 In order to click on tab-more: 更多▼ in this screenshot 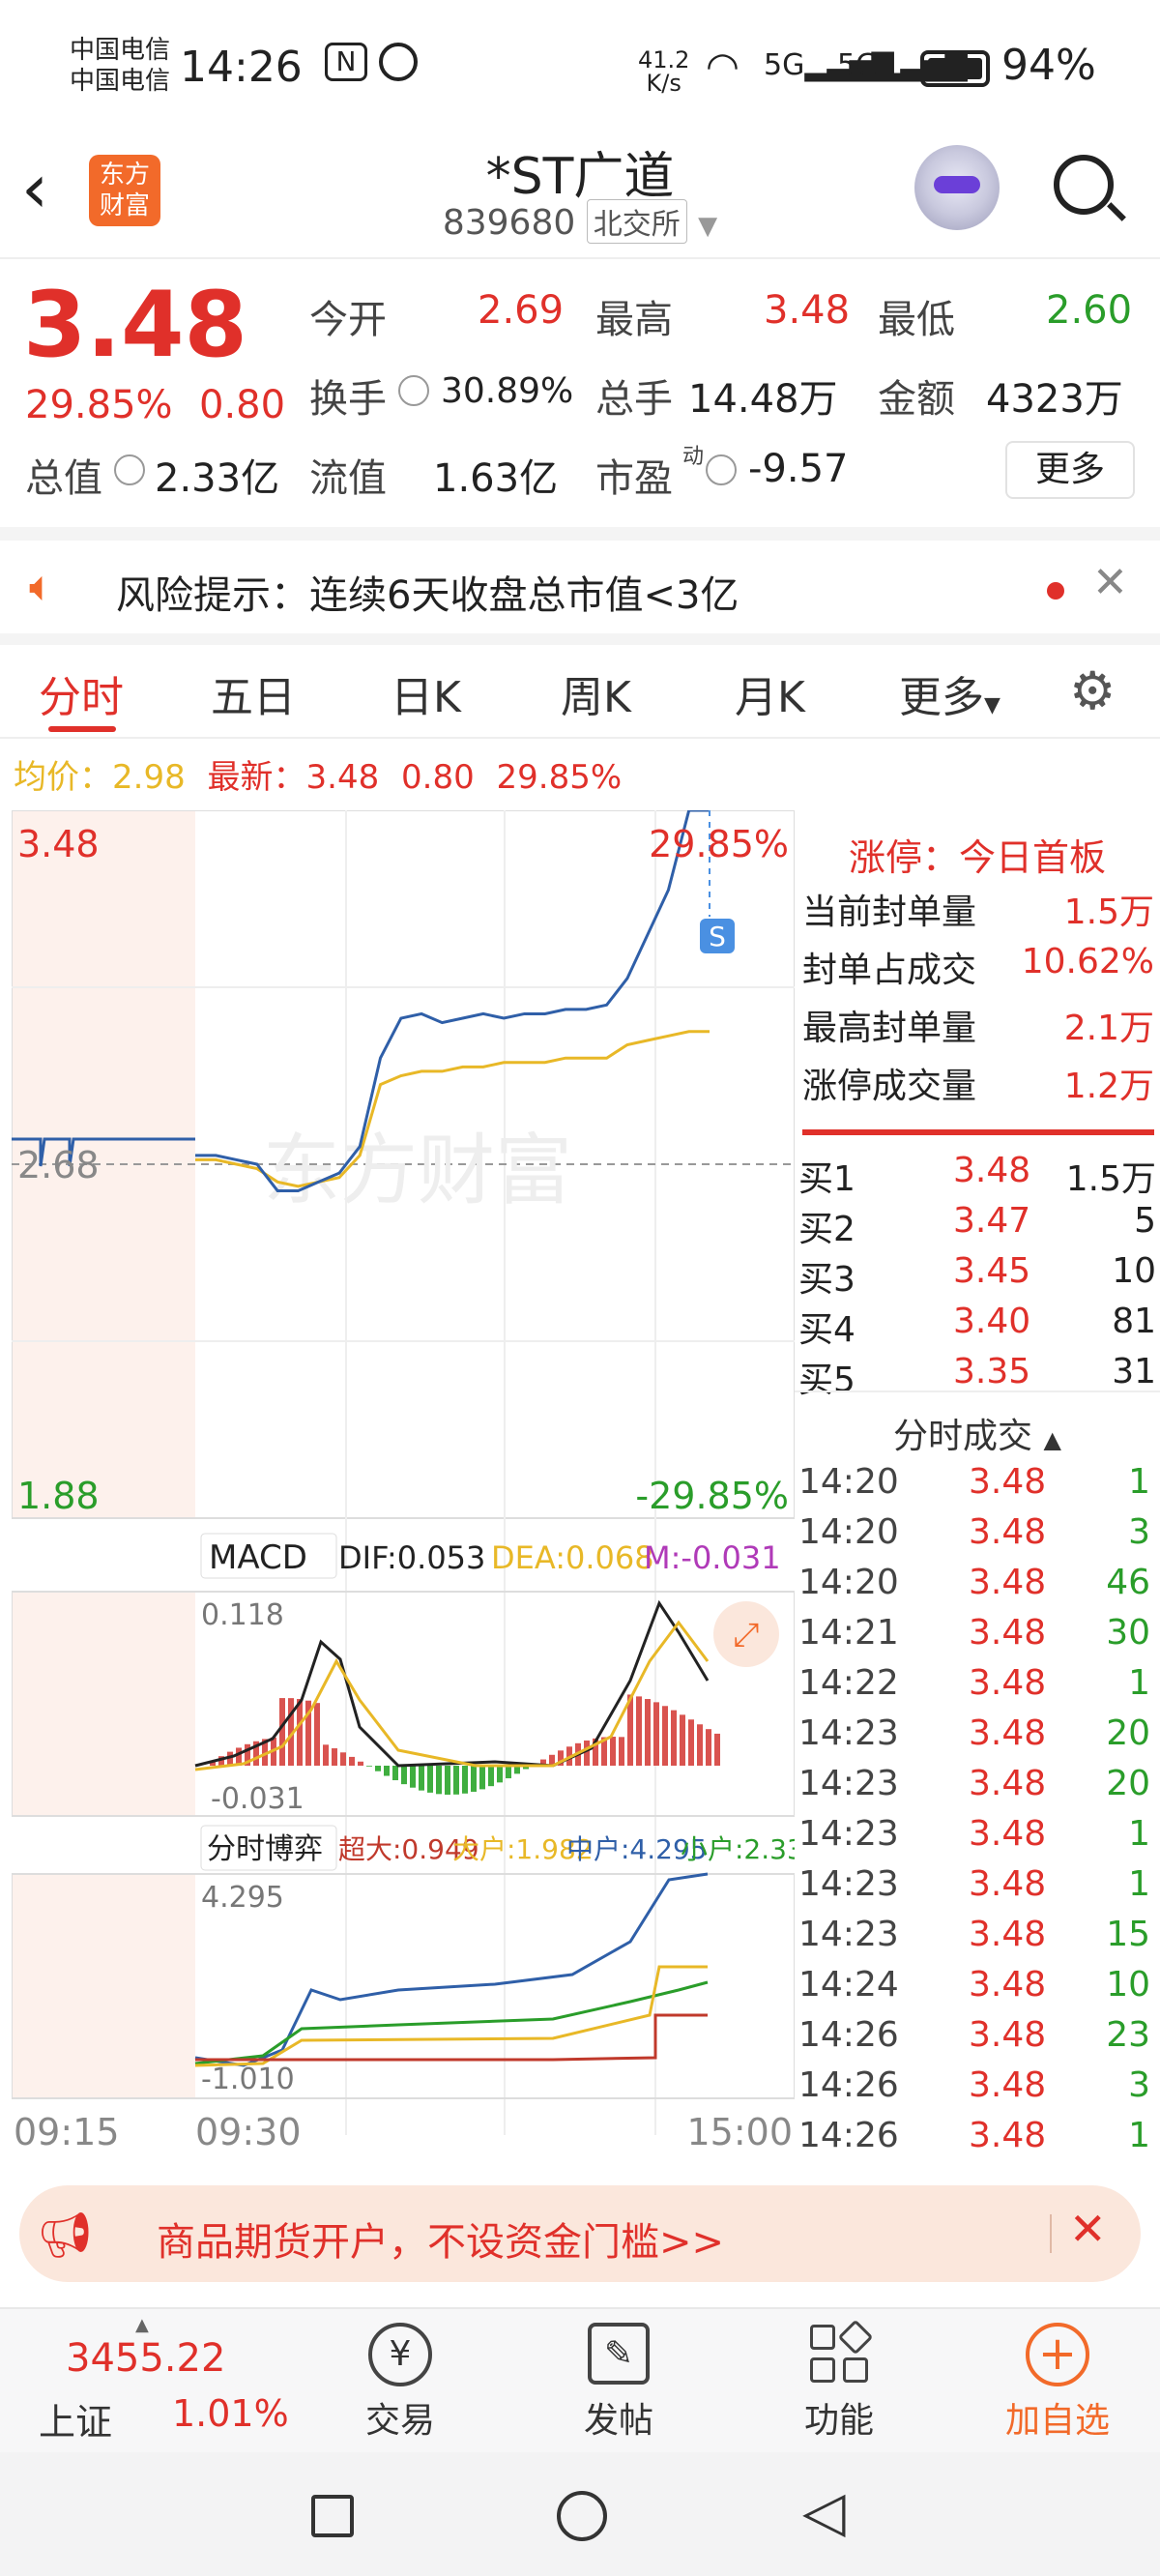, I will do `click(950, 693)`.